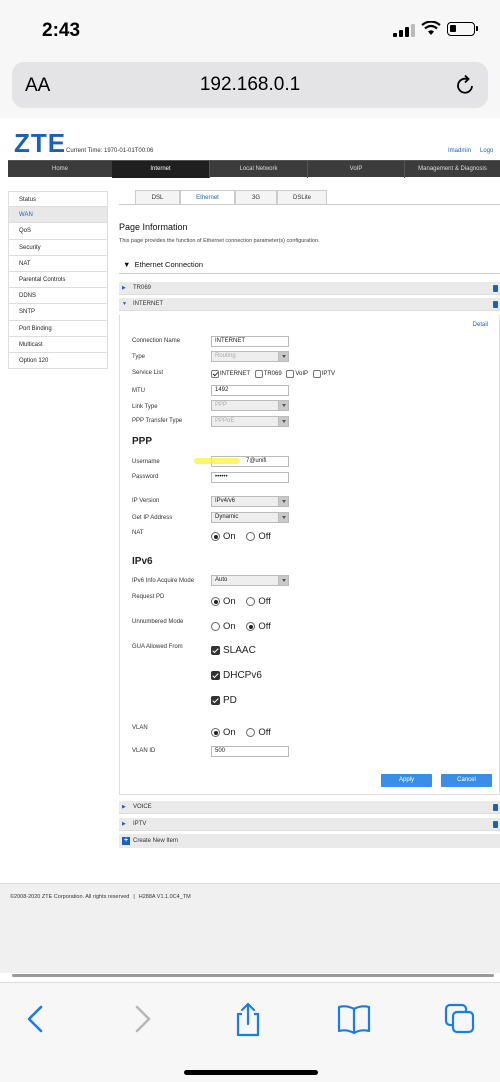  What do you see at coordinates (466, 85) in the screenshot?
I see `reload-icon` at bounding box center [466, 85].